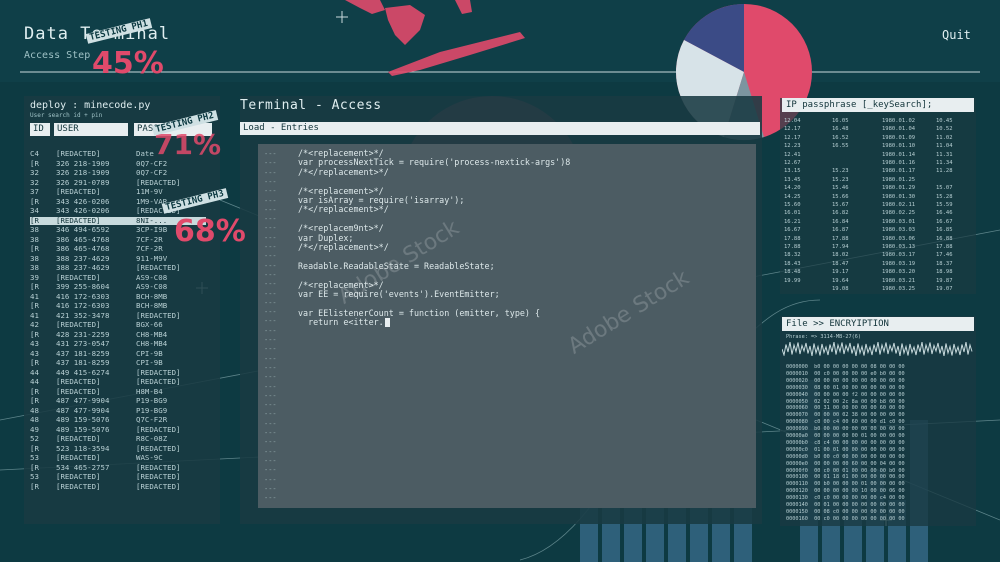 The height and width of the screenshot is (562, 1000). What do you see at coordinates (83, 410) in the screenshot?
I see `cell-user: 487 477-9904` at bounding box center [83, 410].